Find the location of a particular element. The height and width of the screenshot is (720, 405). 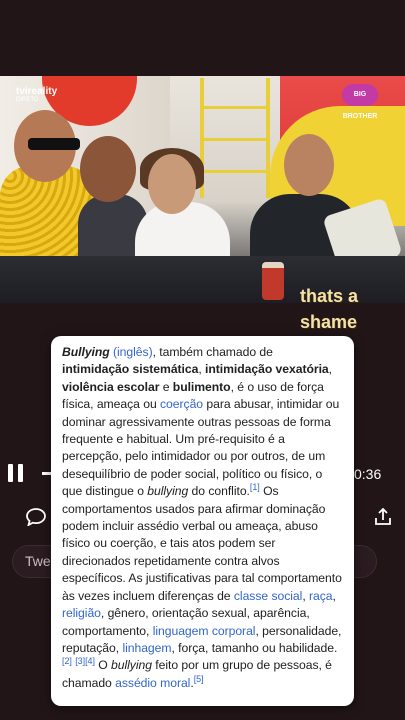

link-raca: raça is located at coordinates (321, 596).